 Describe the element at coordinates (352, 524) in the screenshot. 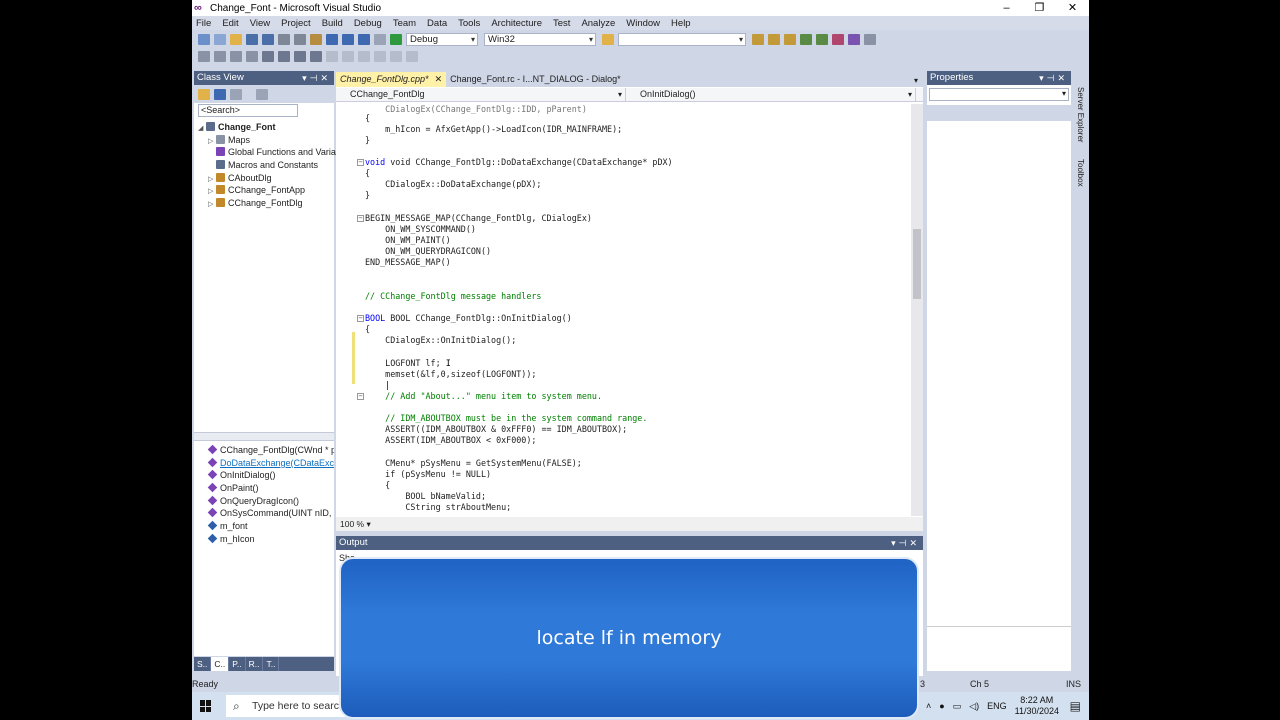

I see `zoom-level-combo: 100 %` at that location.